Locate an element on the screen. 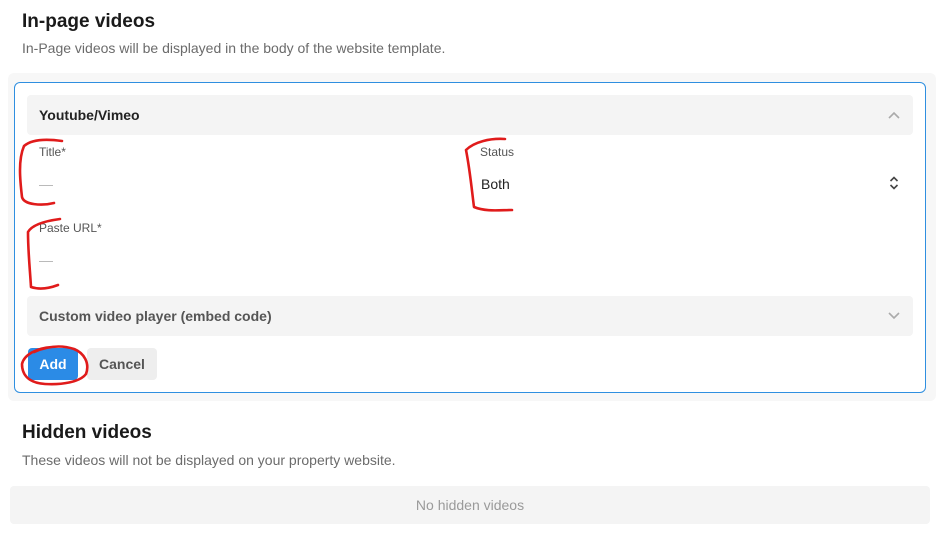 The image size is (940, 554). url-label: Paste URL* is located at coordinates (70, 228).